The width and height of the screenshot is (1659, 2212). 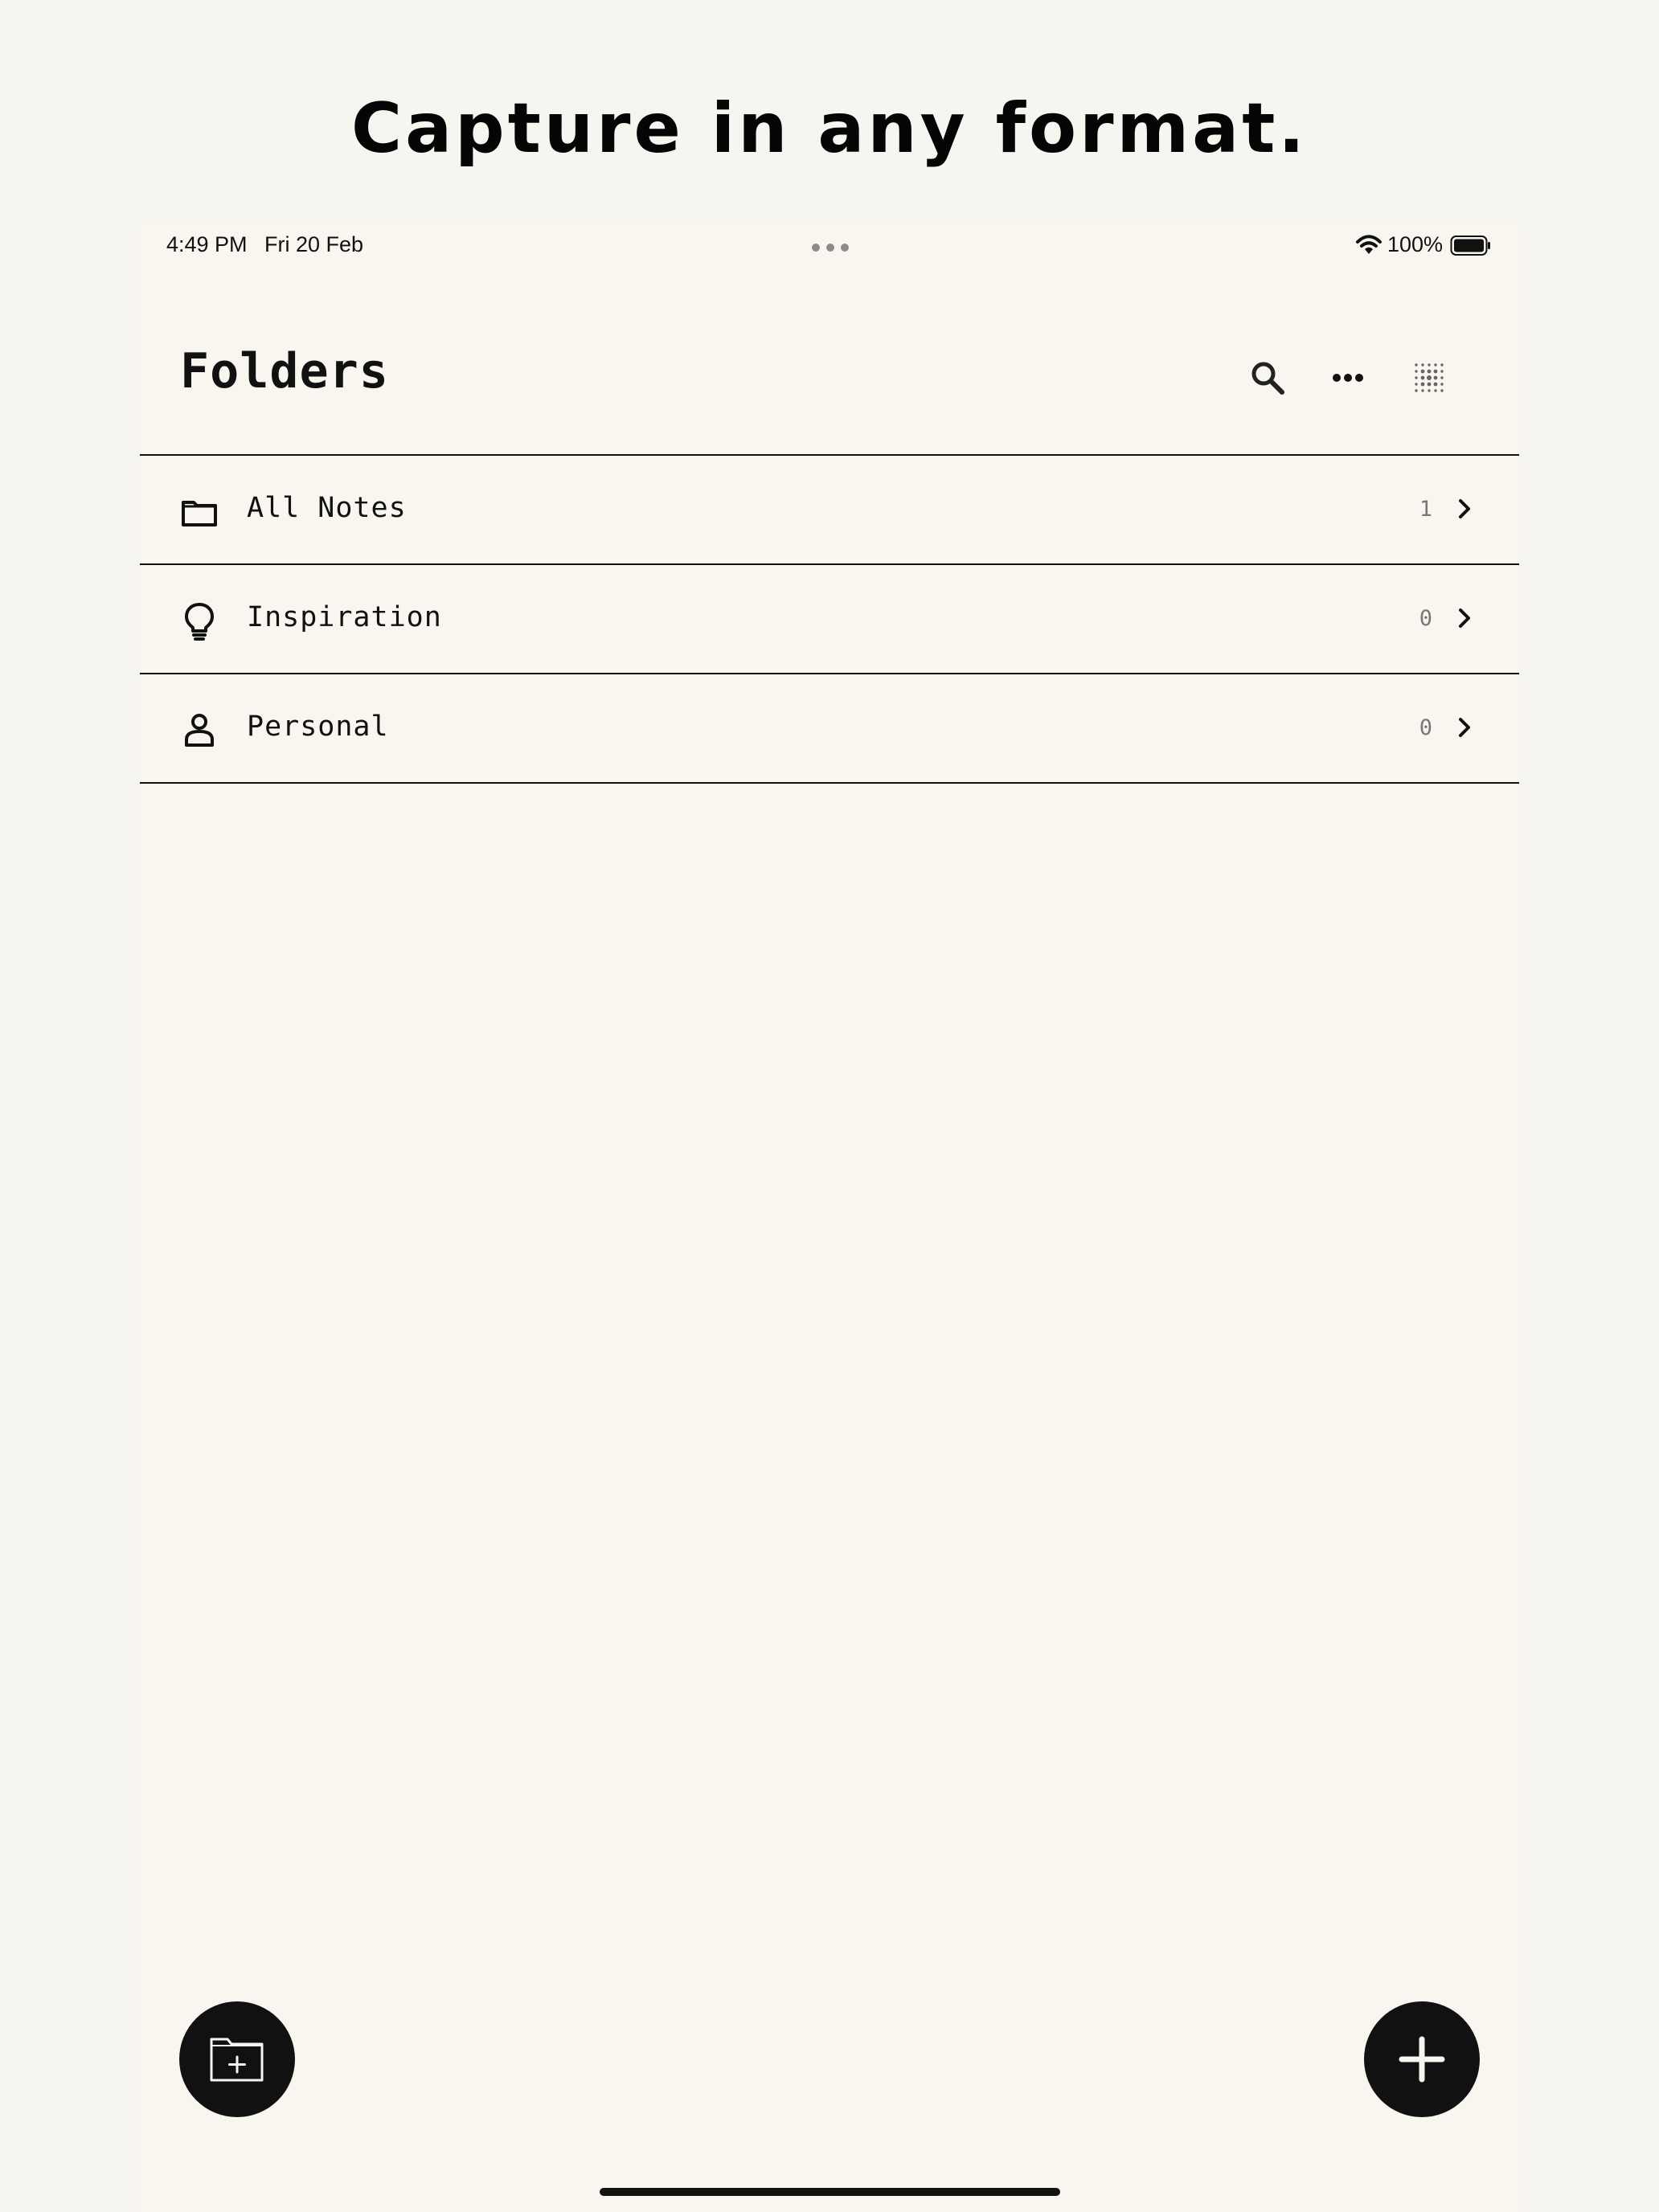 I want to click on home-indicator, so click(x=830, y=2192).